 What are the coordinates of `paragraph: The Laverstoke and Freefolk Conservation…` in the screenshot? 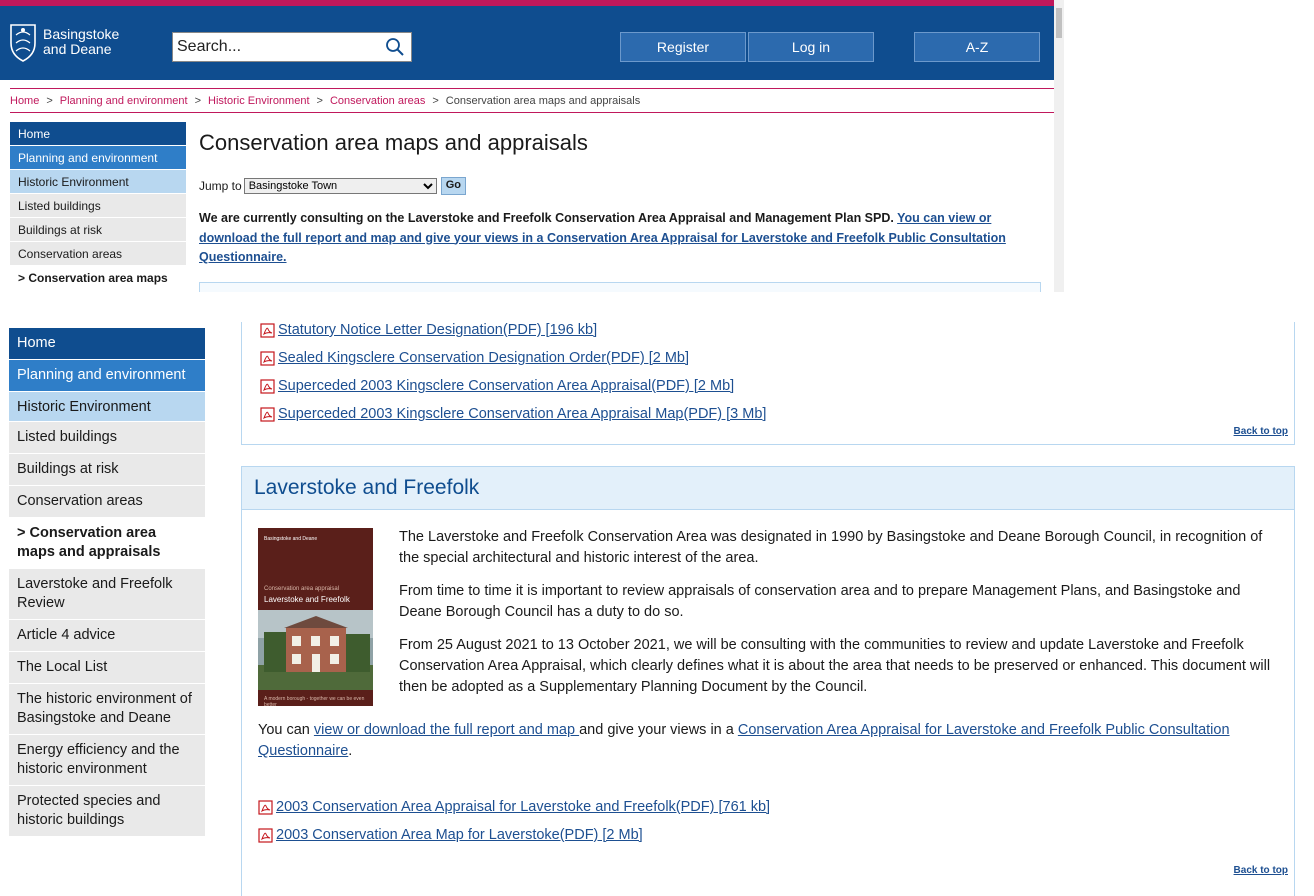 It's located at (831, 547).